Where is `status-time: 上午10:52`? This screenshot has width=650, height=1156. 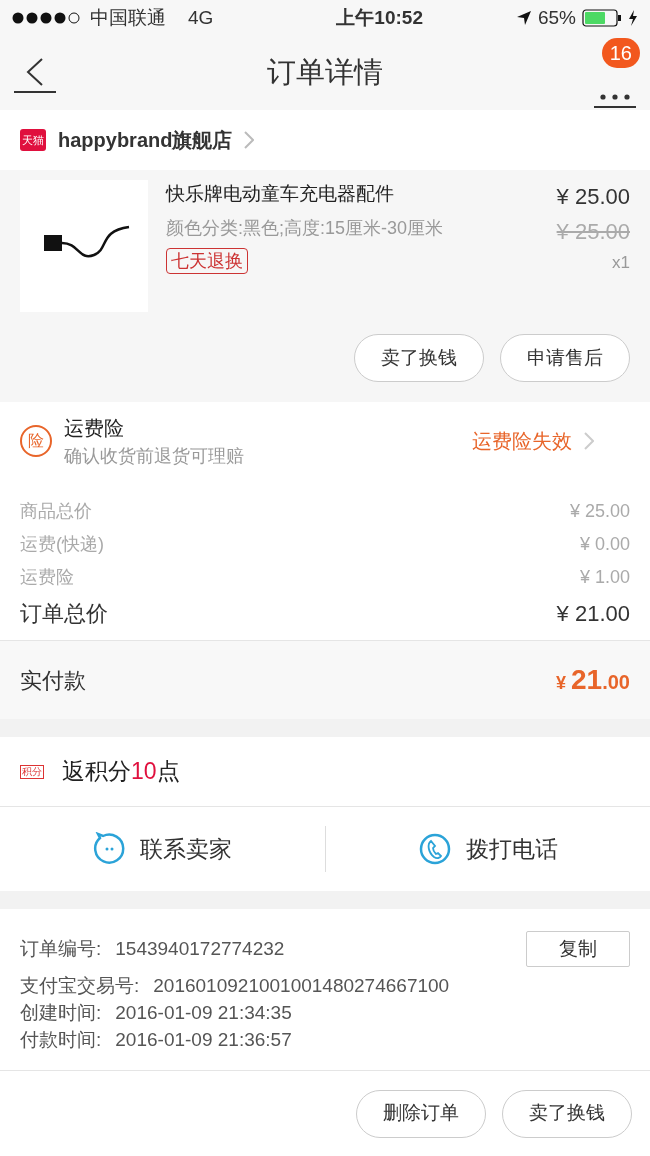
status-time: 上午10:52 is located at coordinates (379, 17).